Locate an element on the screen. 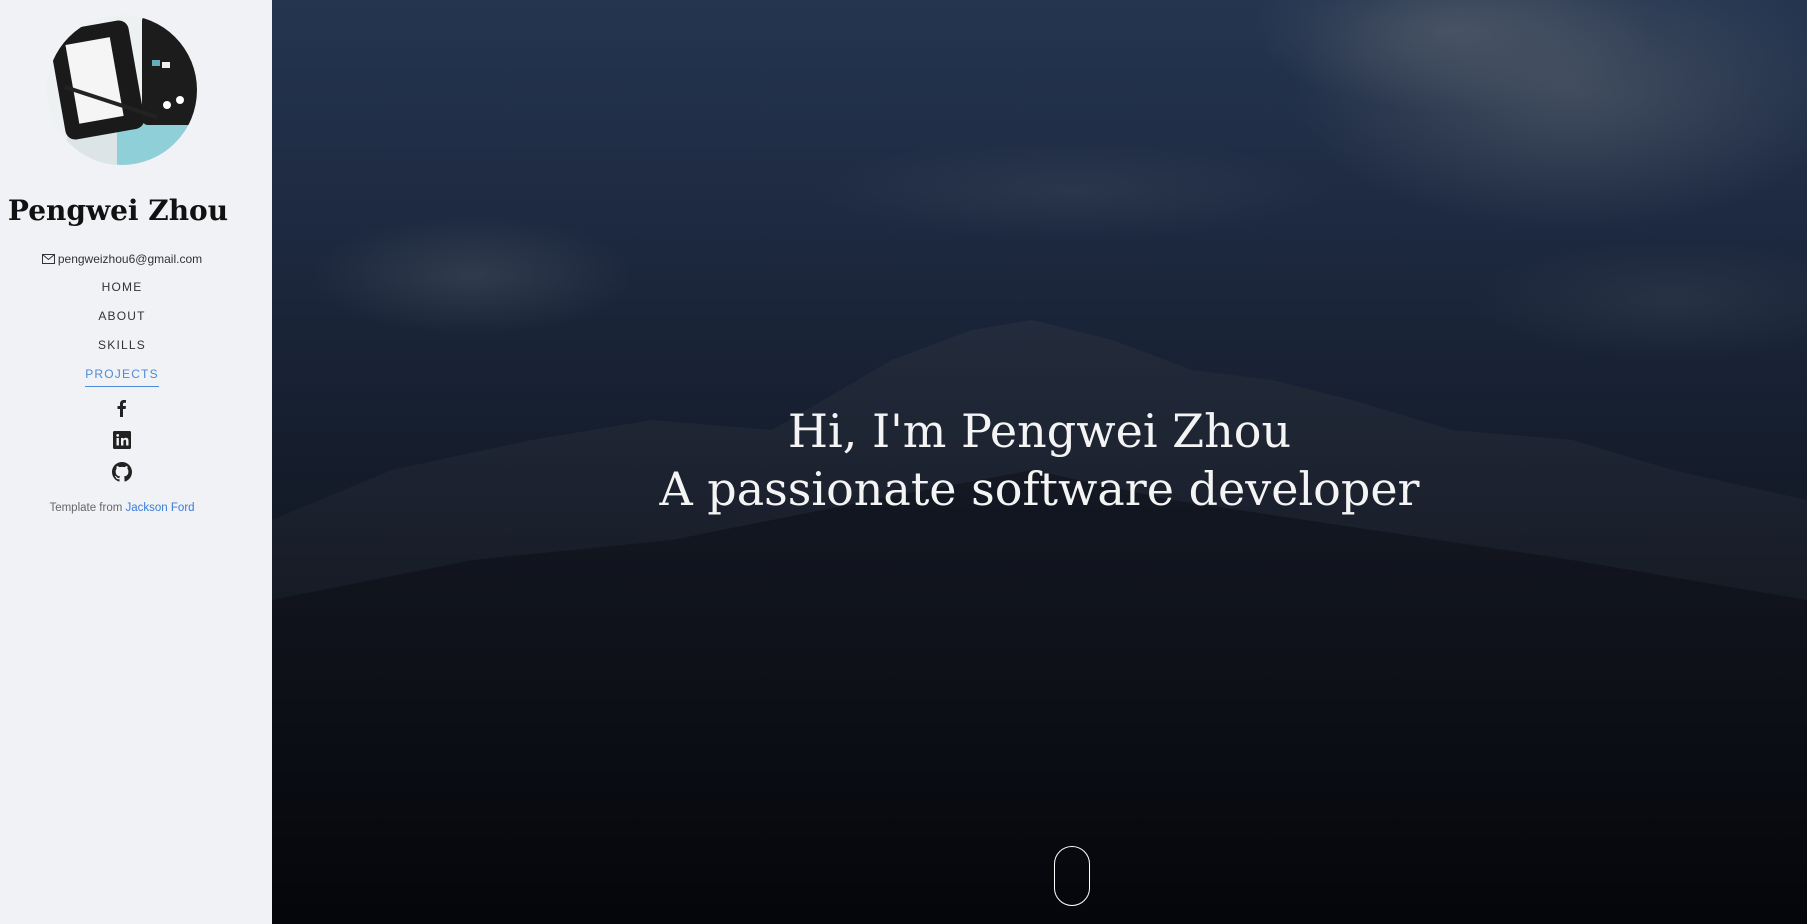 Image resolution: width=1807 pixels, height=924 pixels. site-name: Pengwei Zhou is located at coordinates (118, 210).